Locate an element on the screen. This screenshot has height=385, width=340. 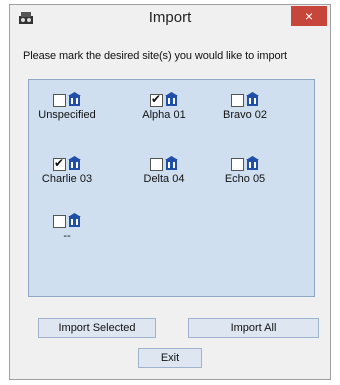
site-name: Charlie 03 is located at coordinates (67, 179).